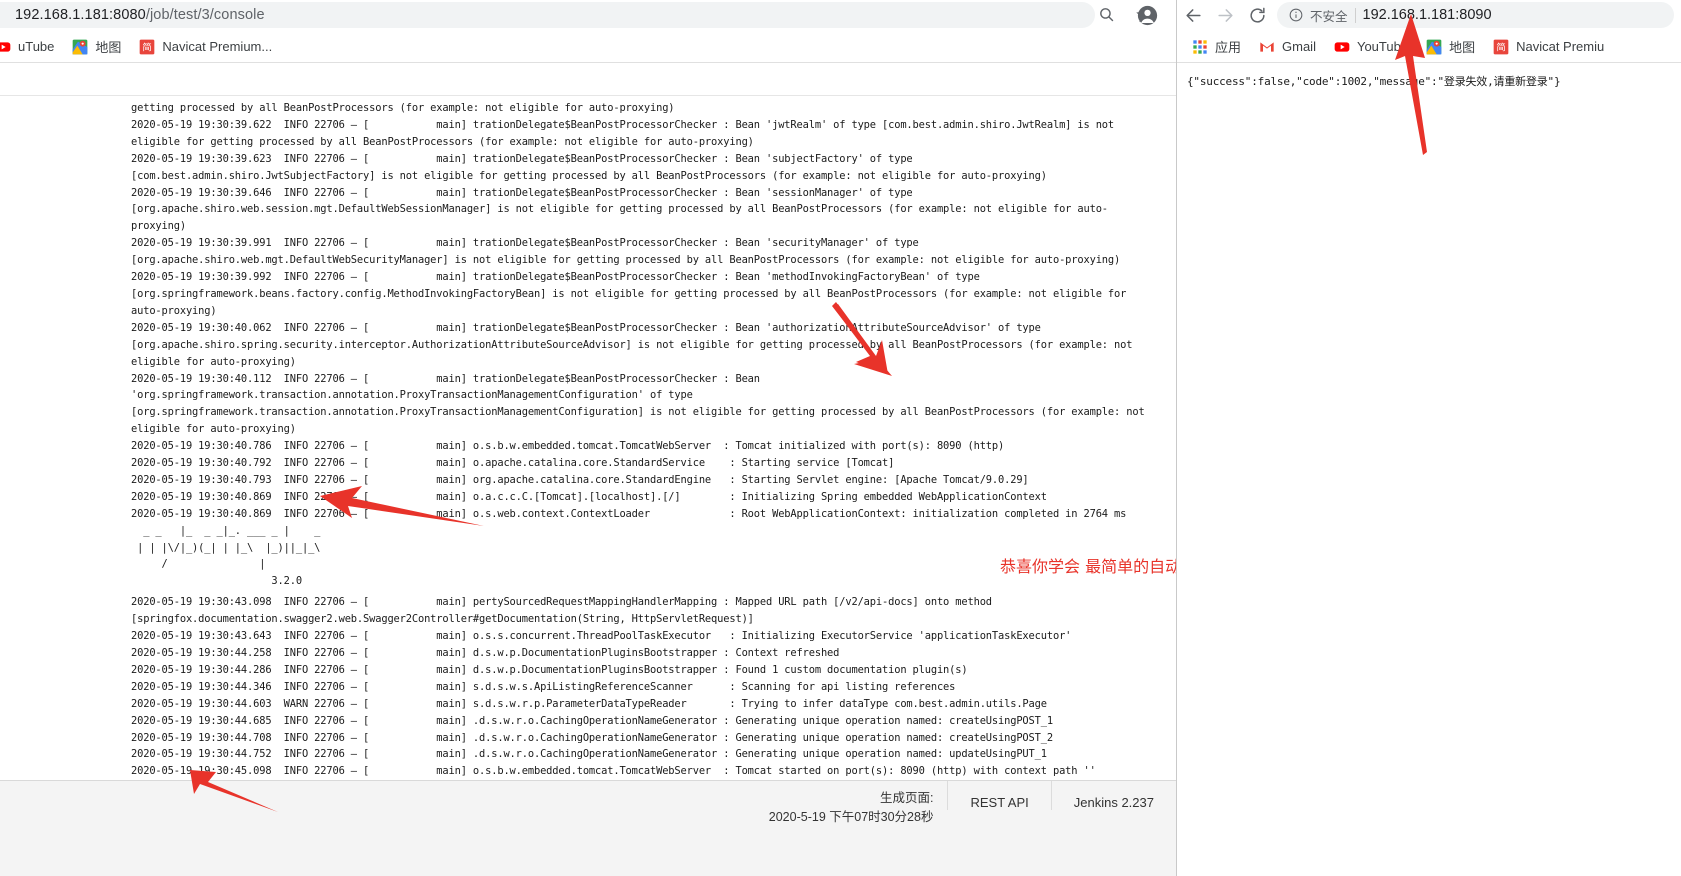  Describe the element at coordinates (851, 817) in the screenshot. I see `page-generated-time: 2020-5-19 下午07时30分28秒` at that location.